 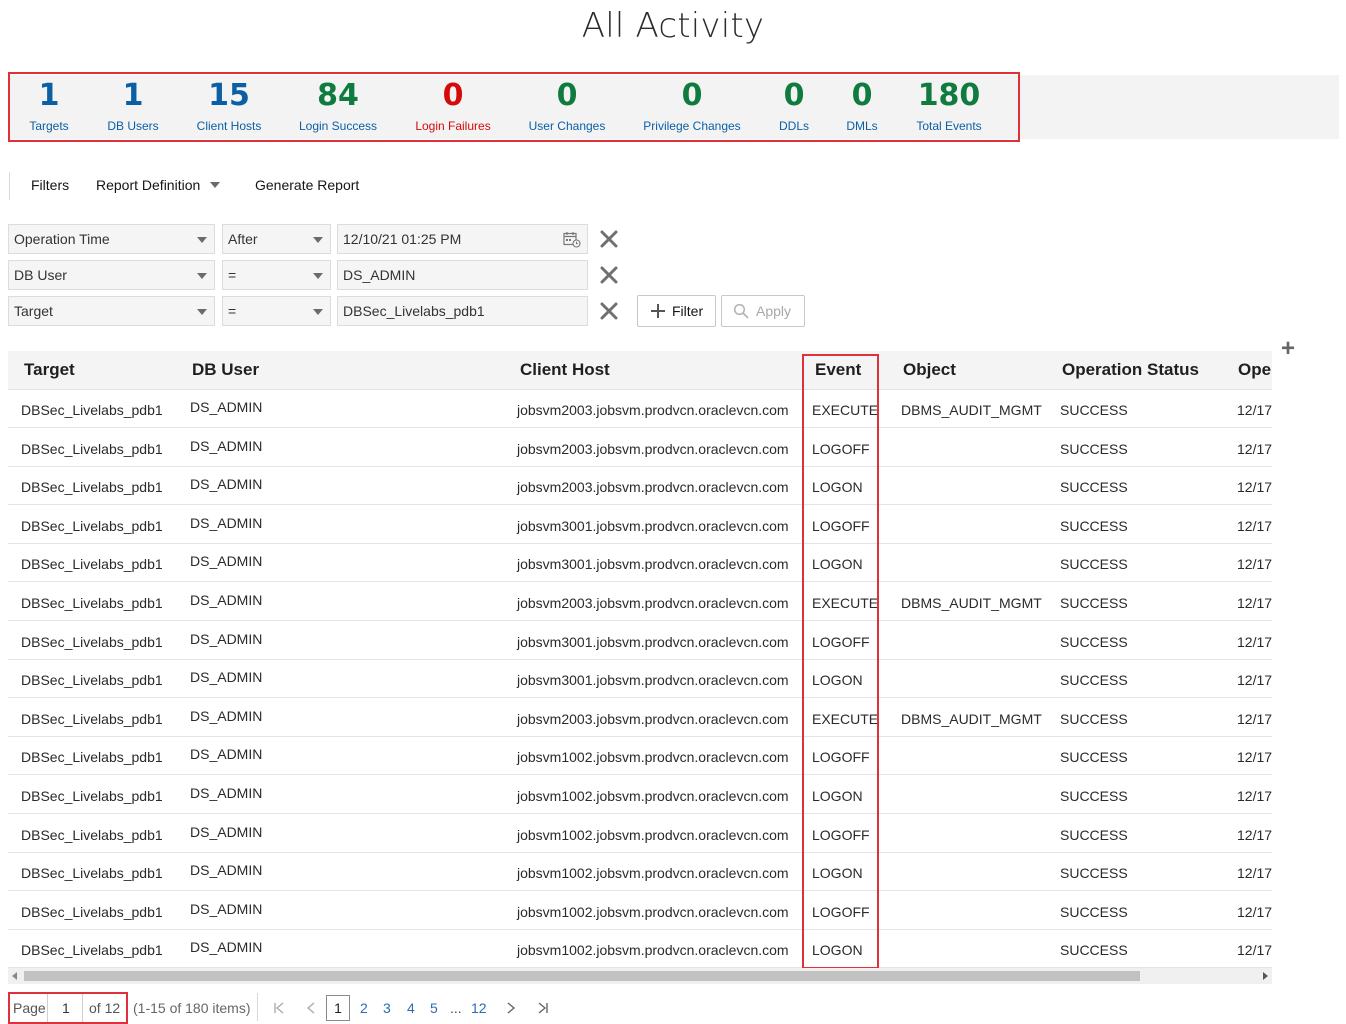 I want to click on horizontal-scrollbar, so click(x=640, y=976).